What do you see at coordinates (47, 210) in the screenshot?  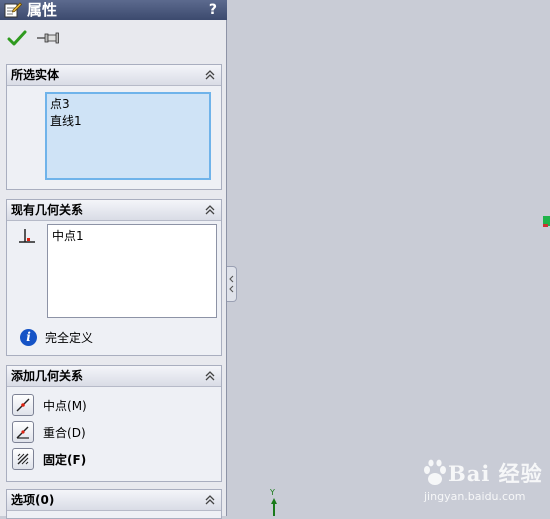 I see `group-title: 现有几何关系` at bounding box center [47, 210].